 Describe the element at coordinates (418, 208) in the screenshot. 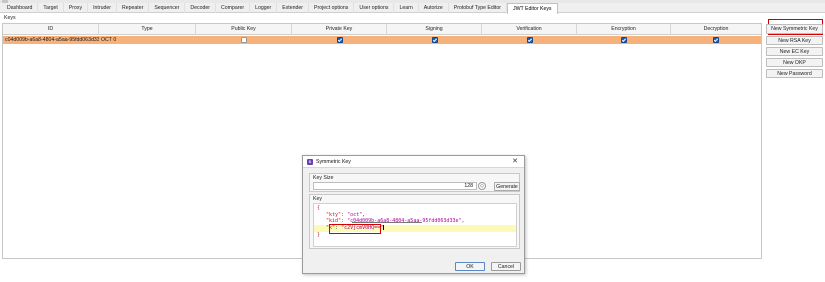

I see `code-line-open: {` at that location.